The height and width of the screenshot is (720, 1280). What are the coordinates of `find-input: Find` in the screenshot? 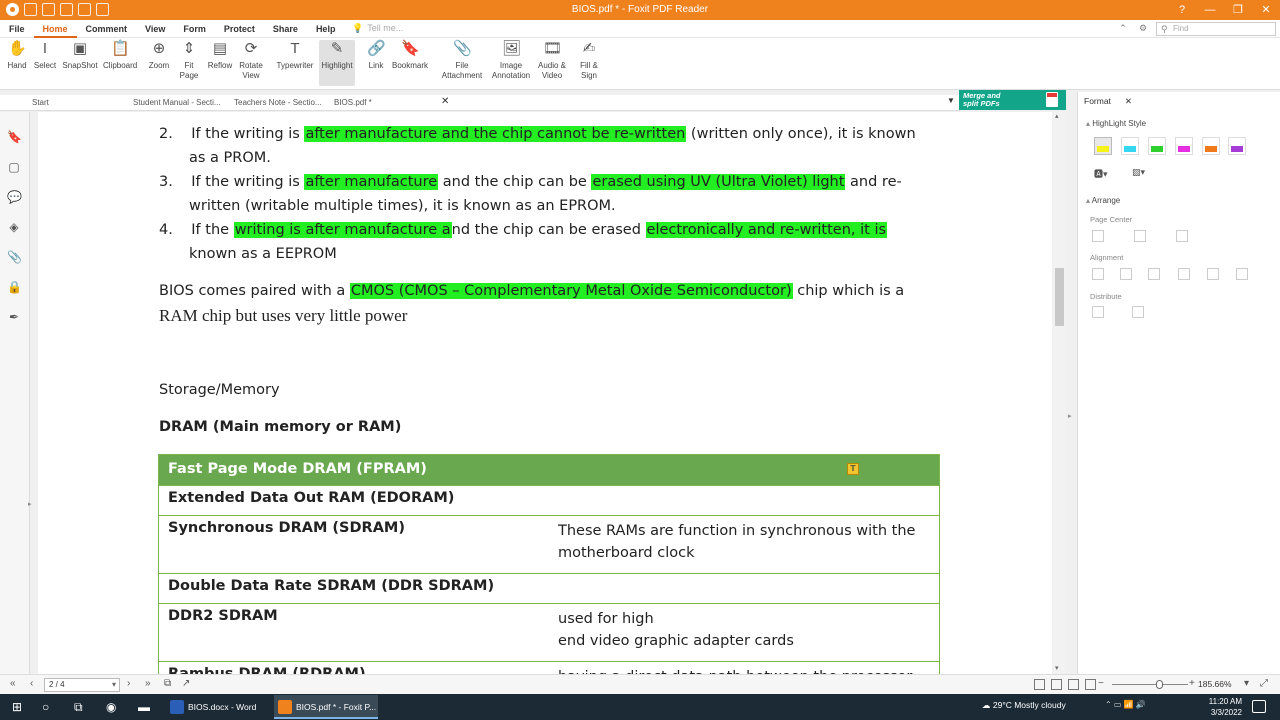 It's located at (1216, 29).